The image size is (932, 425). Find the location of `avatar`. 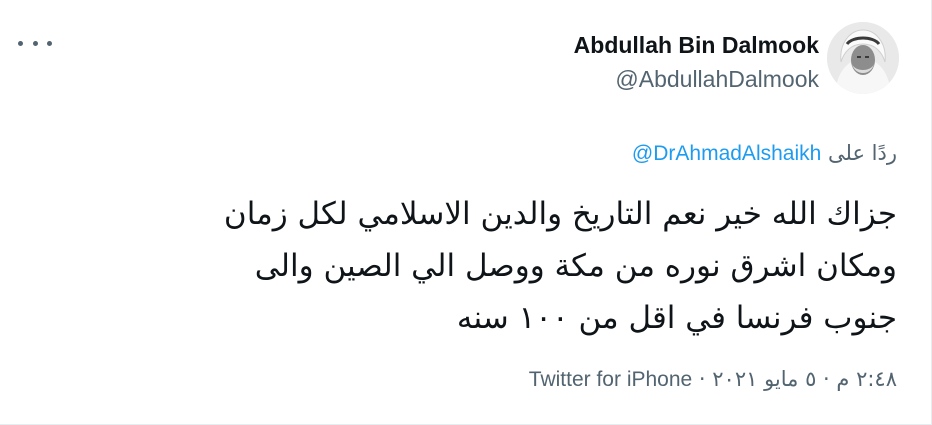

avatar is located at coordinates (863, 58).